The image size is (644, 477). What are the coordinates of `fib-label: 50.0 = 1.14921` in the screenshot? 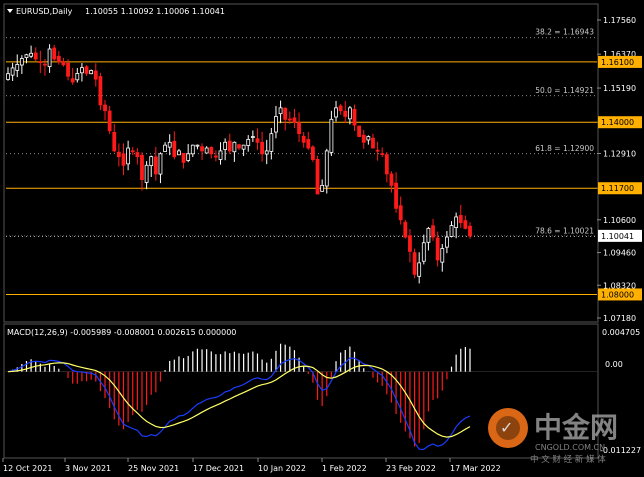 It's located at (564, 90).